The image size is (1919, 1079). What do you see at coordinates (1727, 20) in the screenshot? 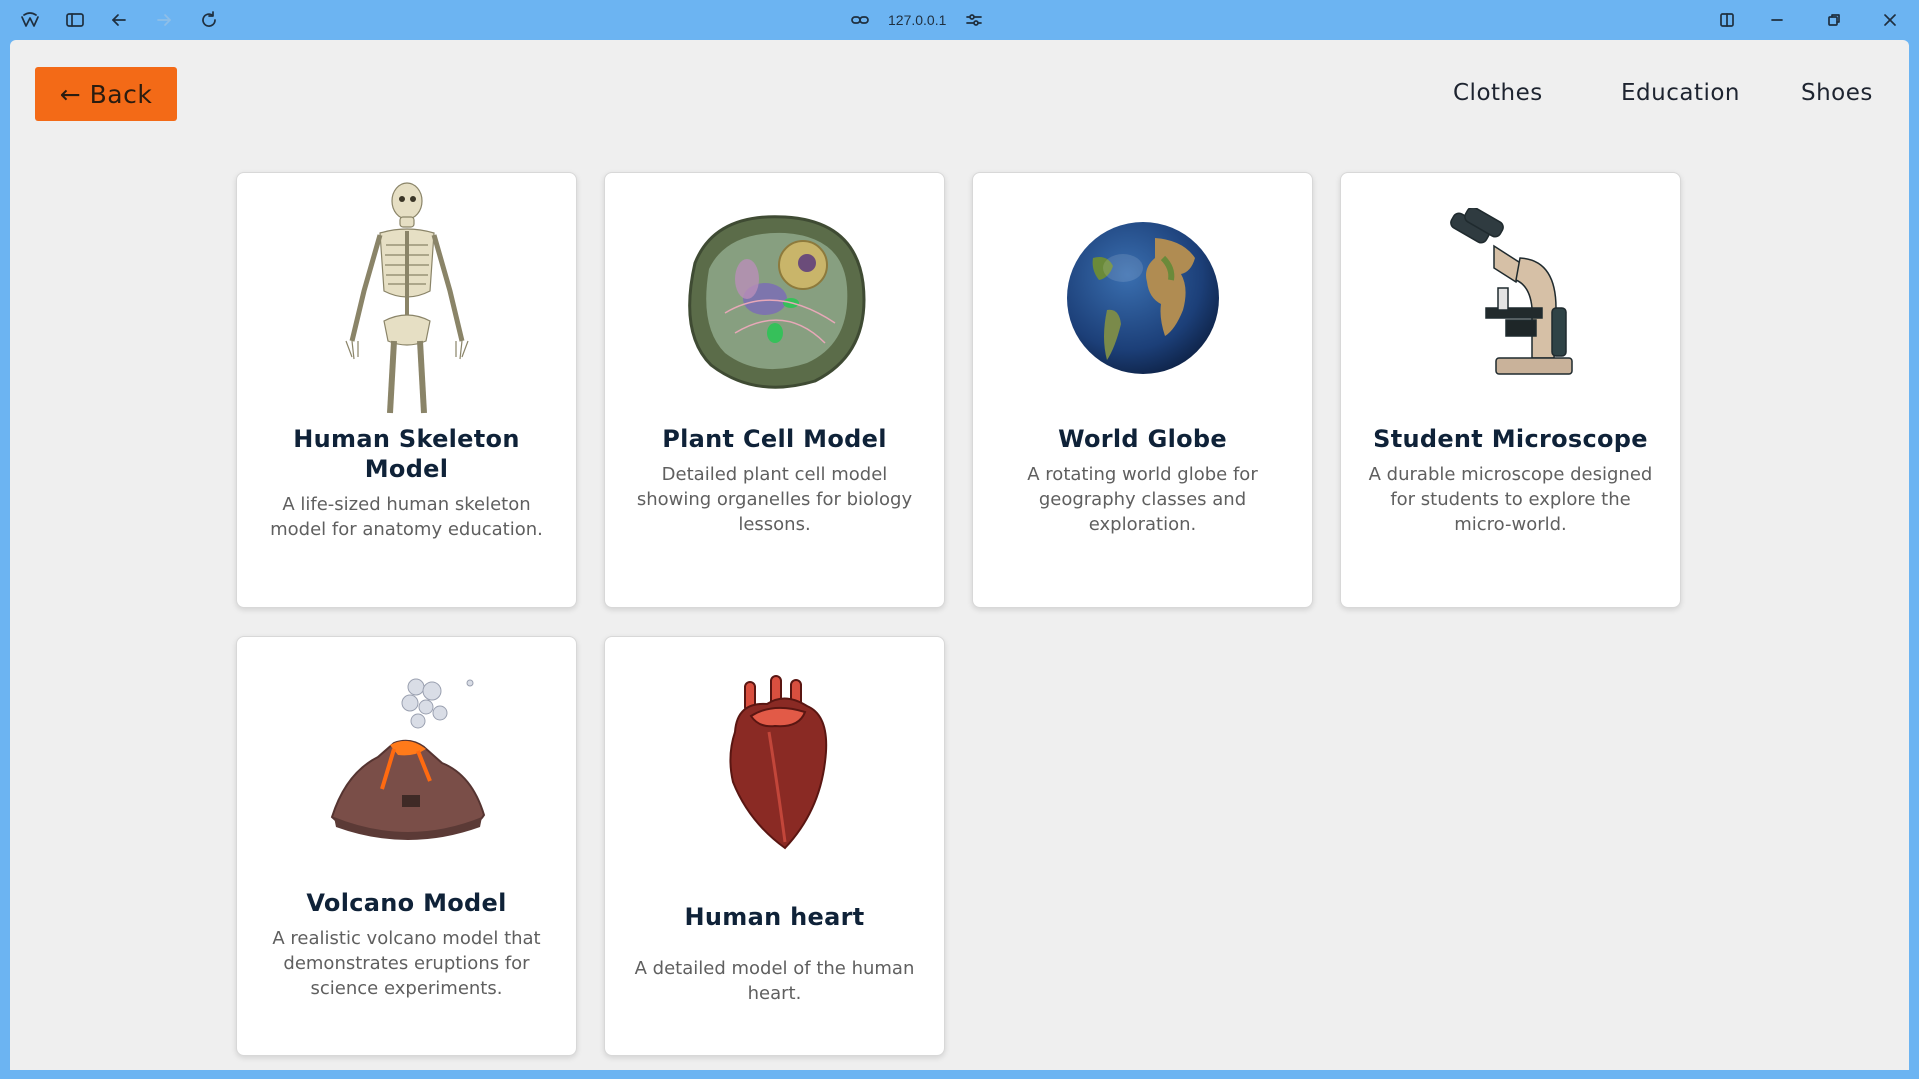
I see `split-view-icon` at bounding box center [1727, 20].